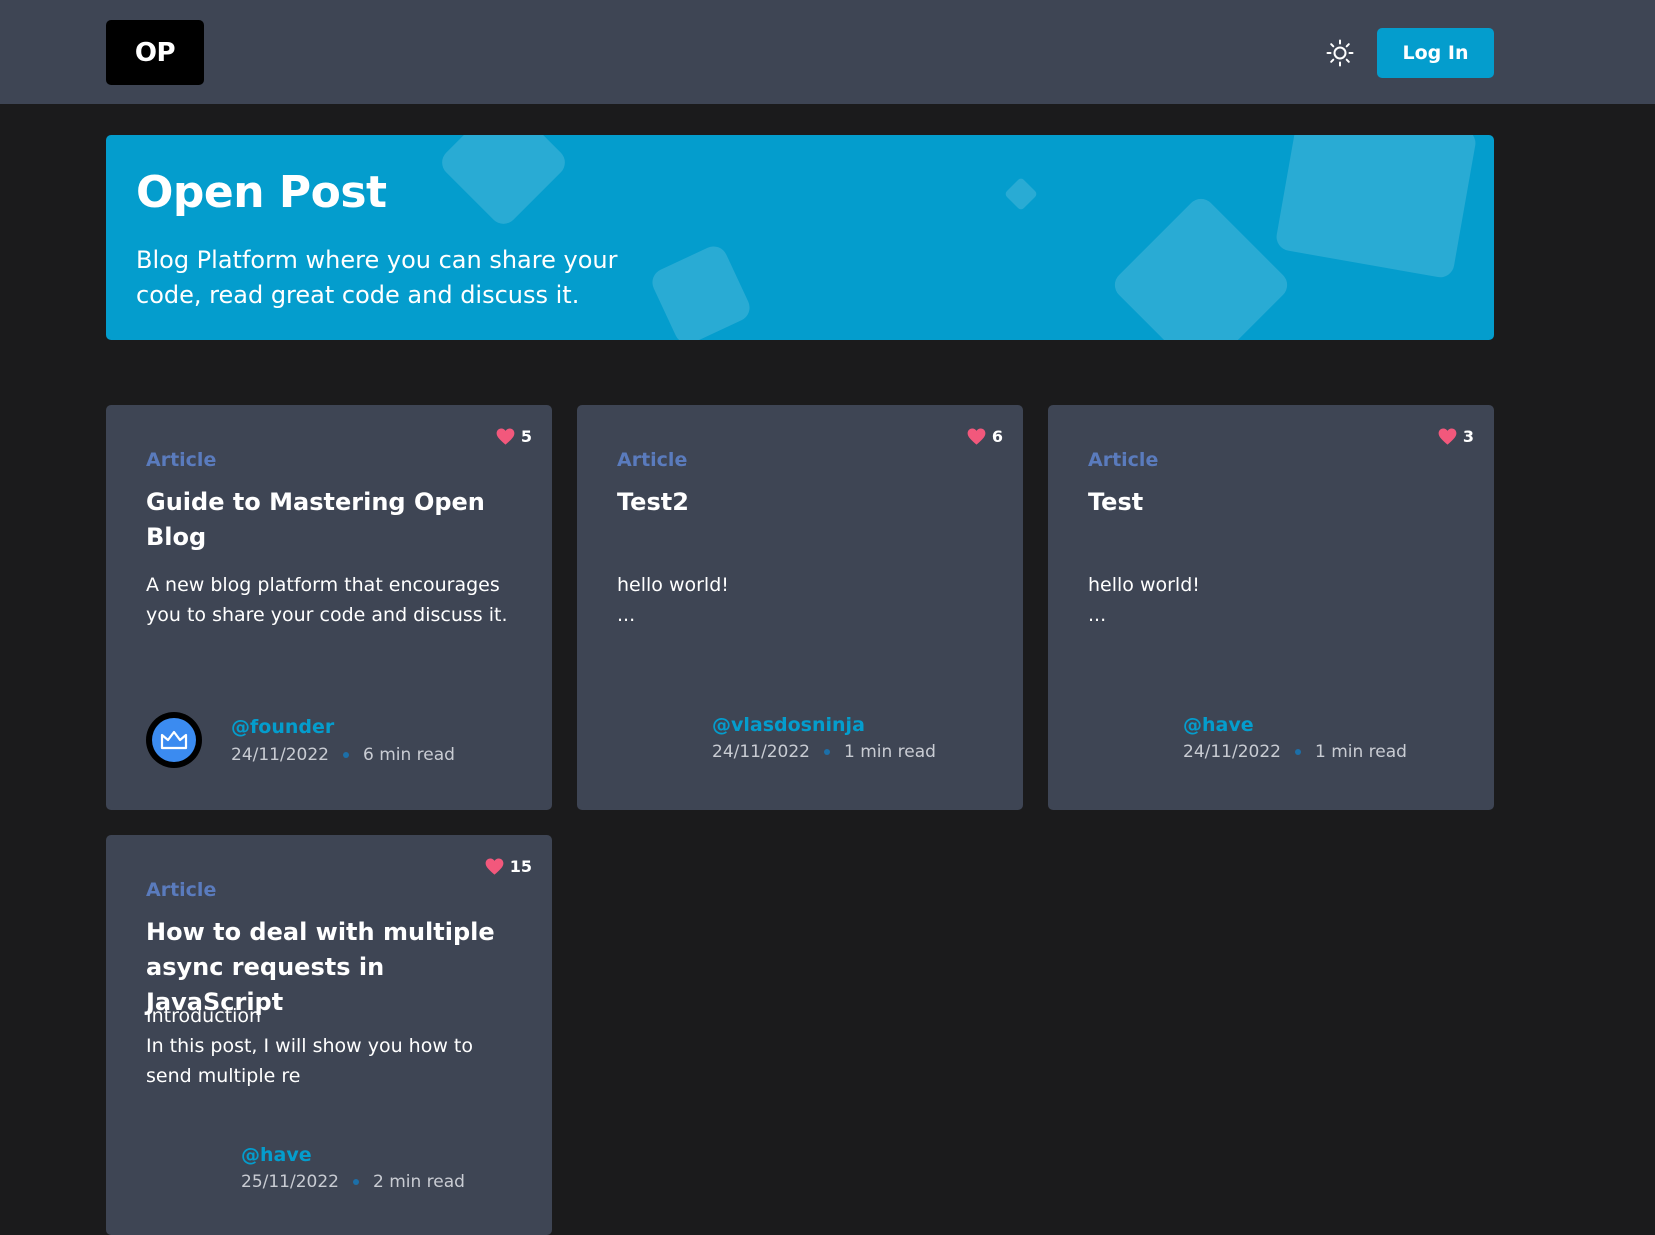 The height and width of the screenshot is (1235, 1655). What do you see at coordinates (1468, 436) in the screenshot?
I see `like-count: 3` at bounding box center [1468, 436].